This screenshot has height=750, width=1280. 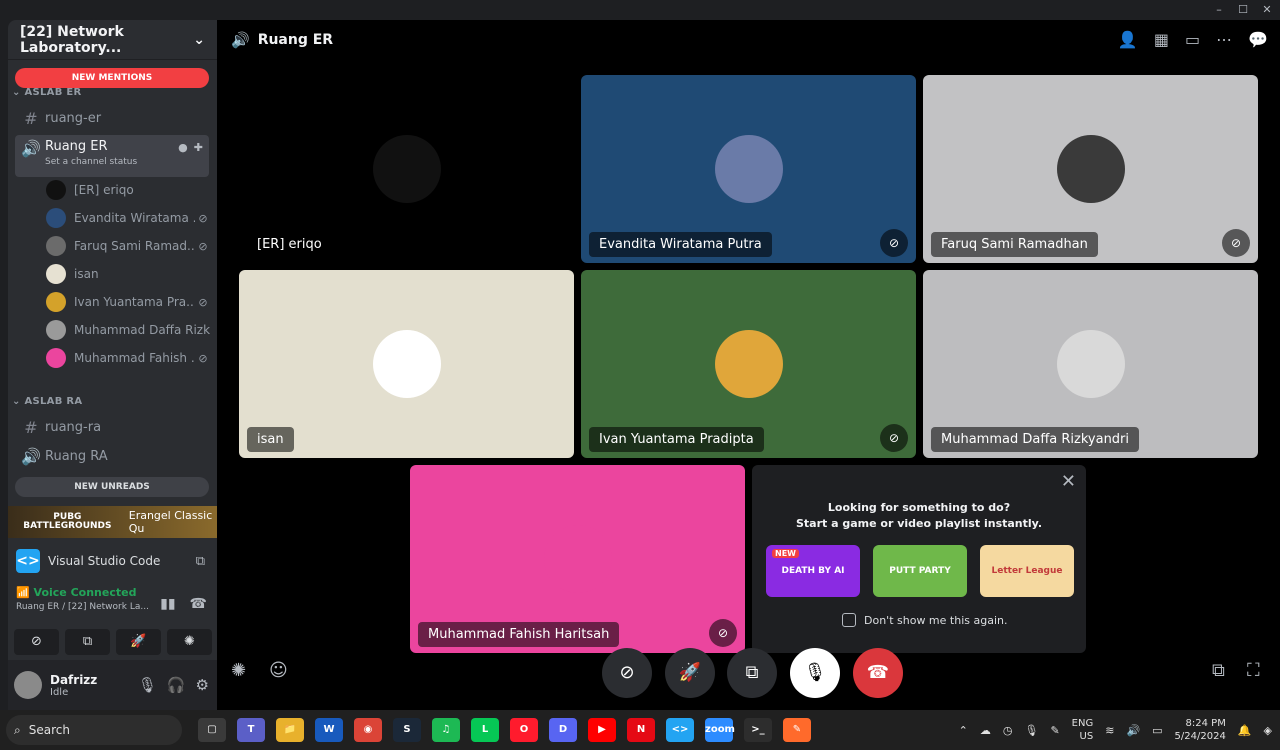 What do you see at coordinates (91, 162) in the screenshot?
I see `channel-status: Set a channel status` at bounding box center [91, 162].